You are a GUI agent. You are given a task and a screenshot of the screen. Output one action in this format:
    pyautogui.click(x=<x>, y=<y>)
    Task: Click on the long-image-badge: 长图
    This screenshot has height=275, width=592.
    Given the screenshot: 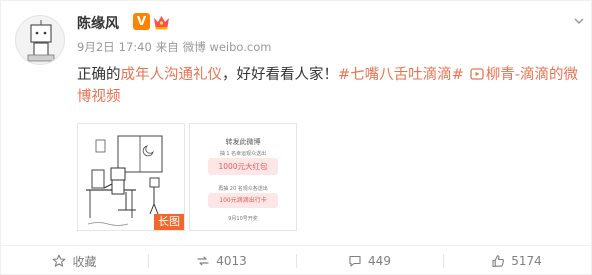 What is the action you would take?
    pyautogui.click(x=169, y=222)
    